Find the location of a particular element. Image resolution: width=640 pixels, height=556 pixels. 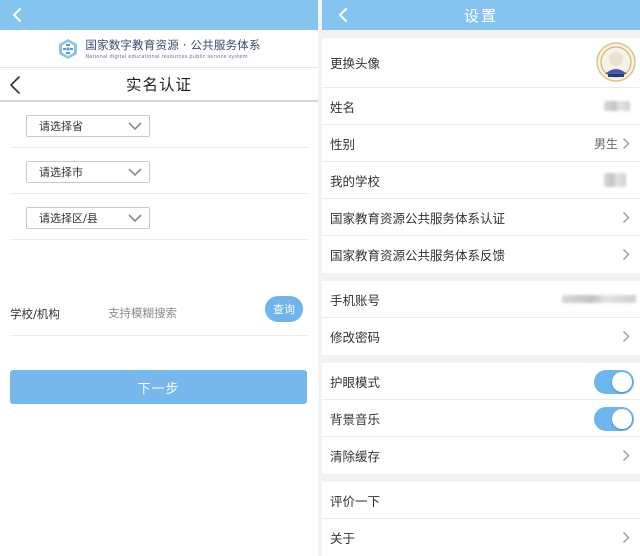

school-search-row: 学校/机构 查询 is located at coordinates (159, 314).